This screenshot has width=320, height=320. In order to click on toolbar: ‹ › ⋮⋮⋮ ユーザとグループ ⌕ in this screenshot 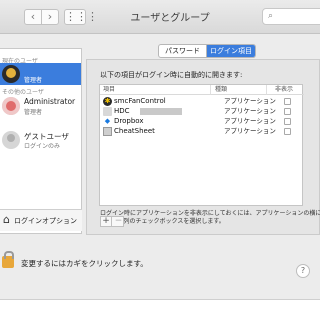, I will do `click(160, 17)`.